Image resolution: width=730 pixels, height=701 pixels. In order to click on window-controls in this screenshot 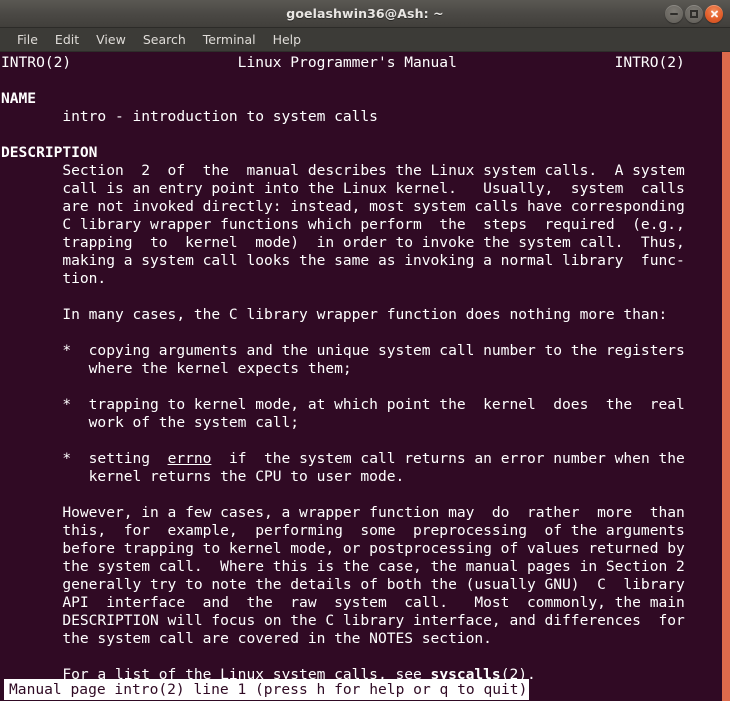, I will do `click(694, 14)`.